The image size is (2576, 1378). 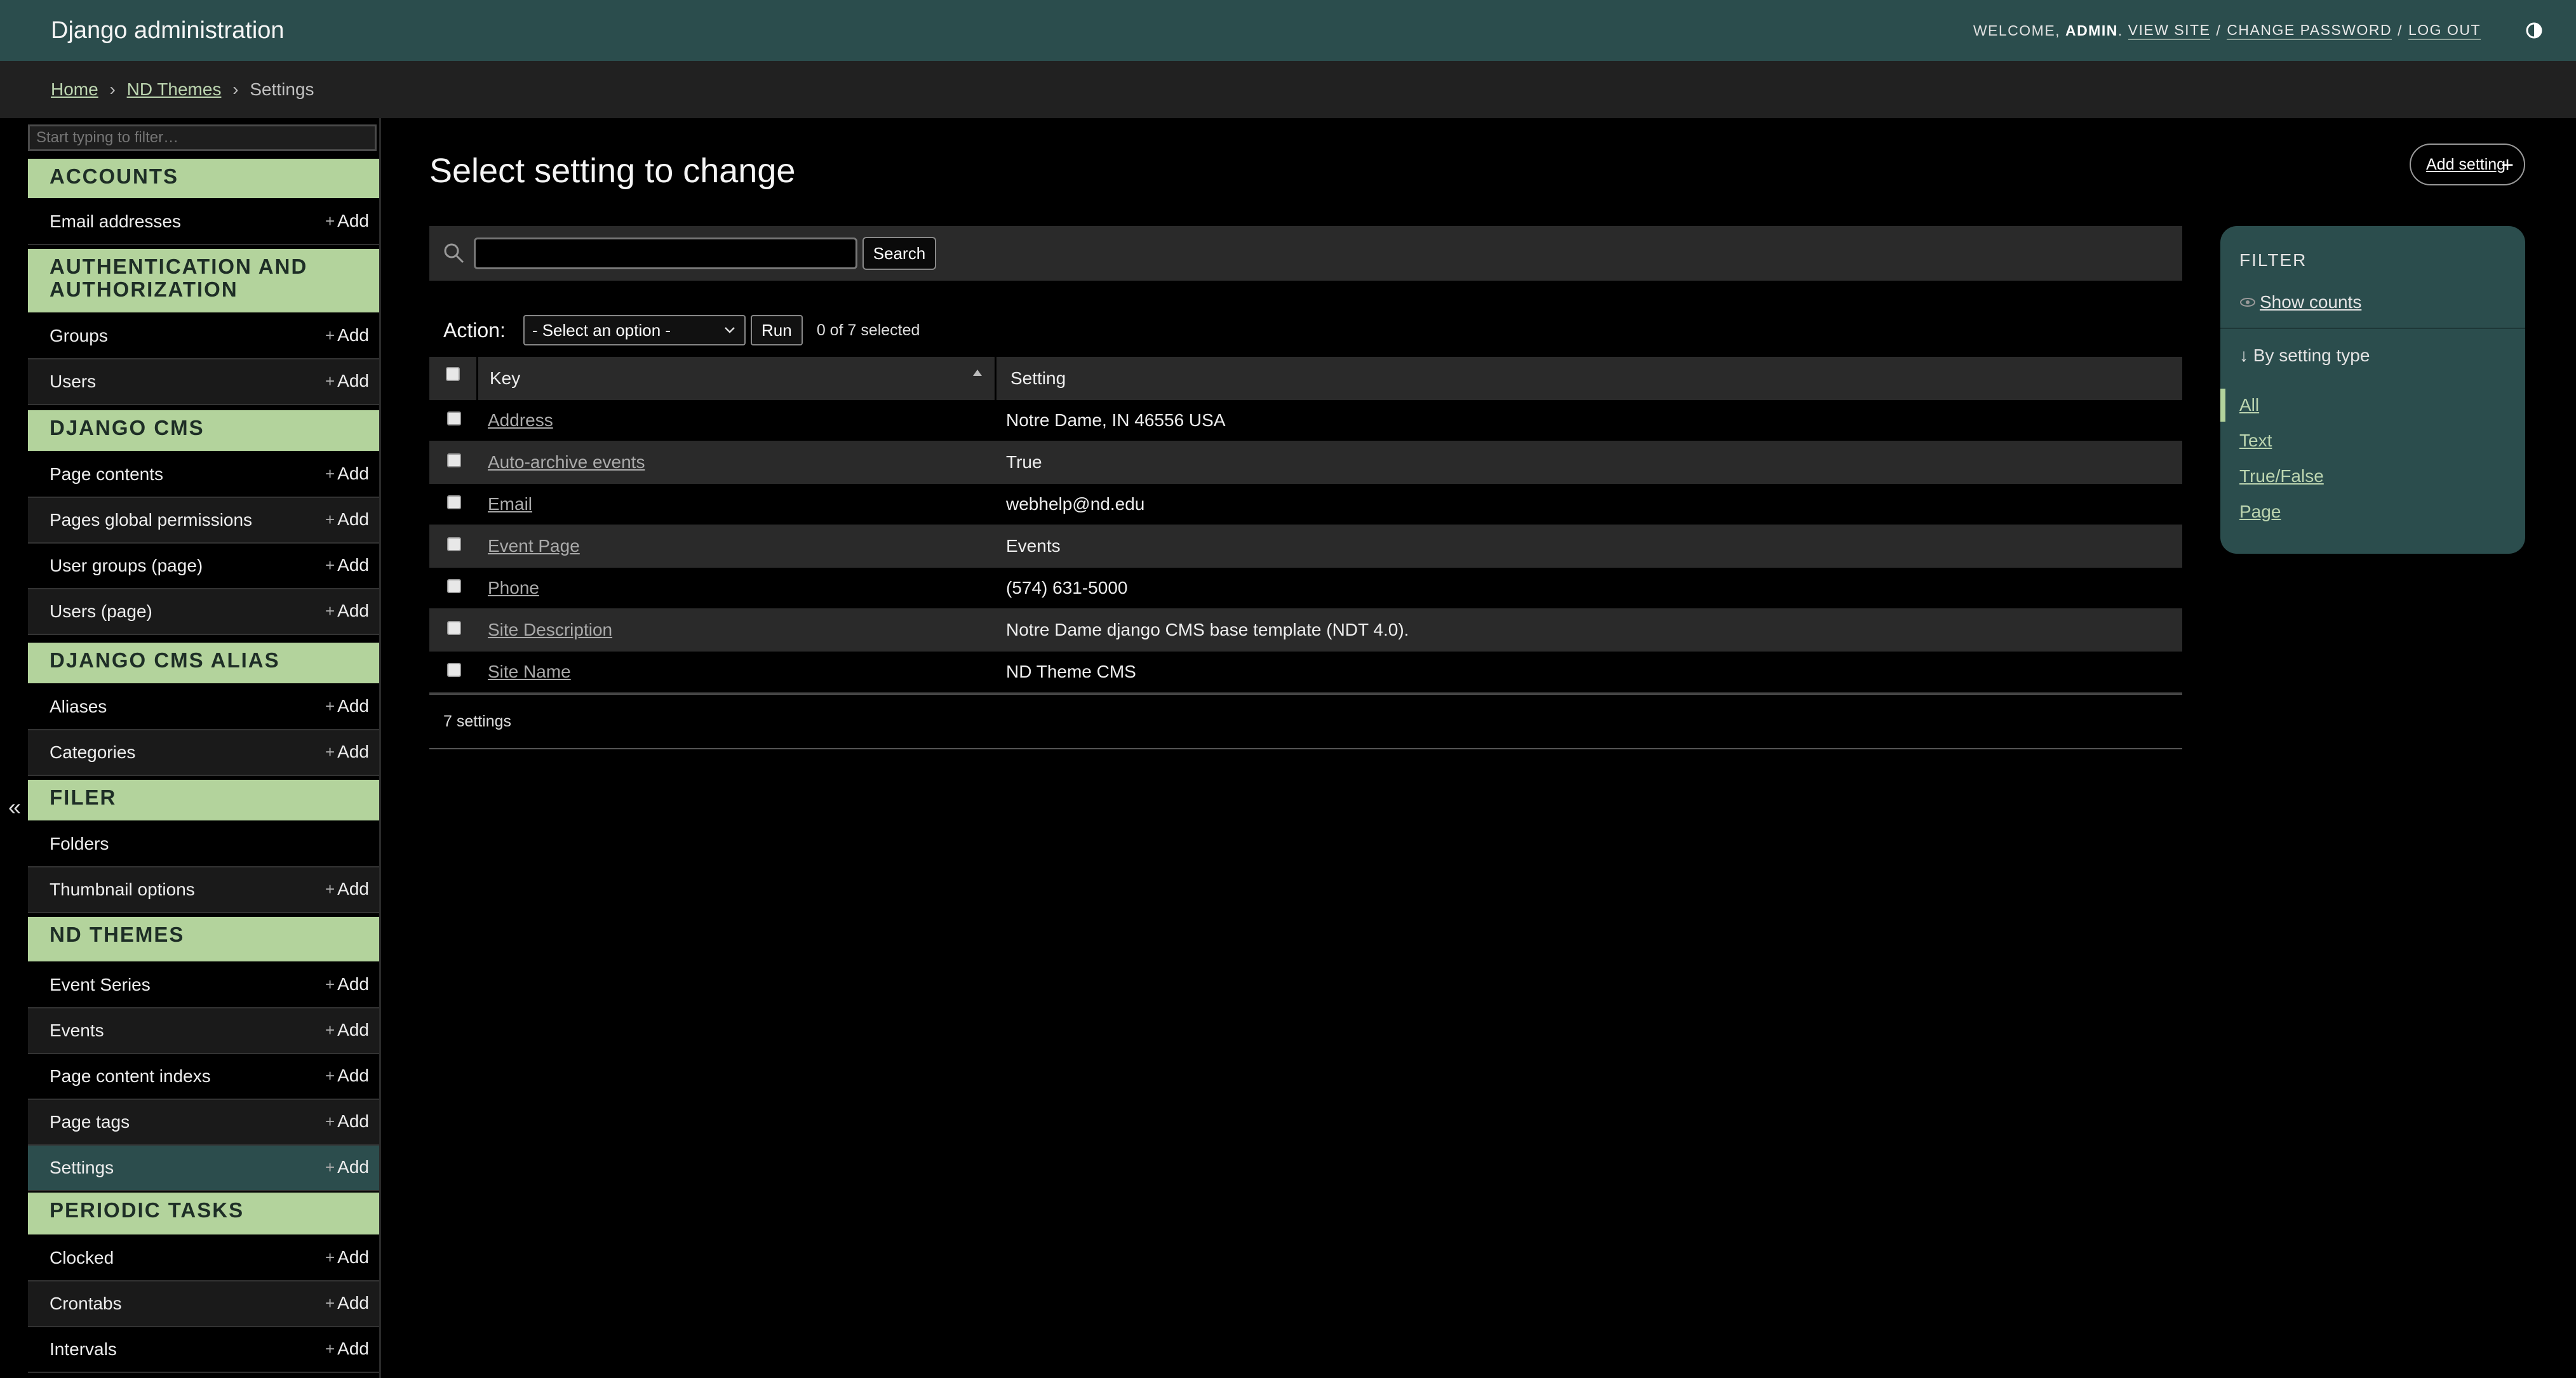 I want to click on filter-choice-link: All, so click(x=2249, y=405).